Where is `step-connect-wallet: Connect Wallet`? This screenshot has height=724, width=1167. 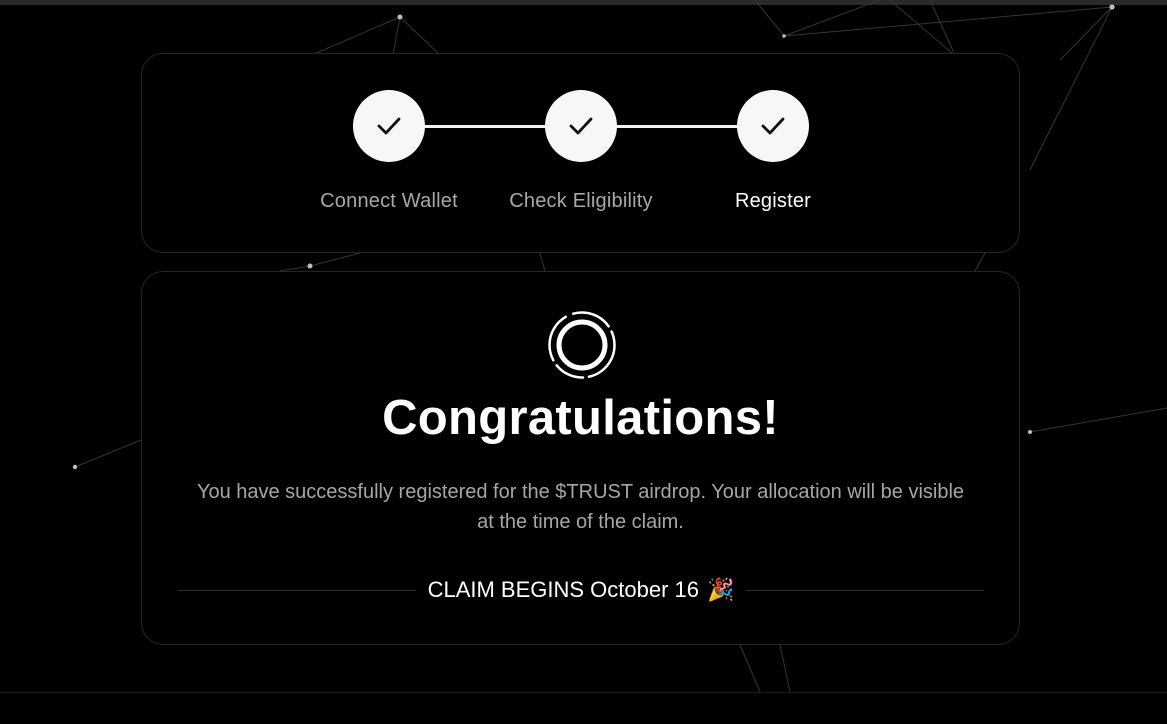 step-connect-wallet: Connect Wallet is located at coordinates (389, 151).